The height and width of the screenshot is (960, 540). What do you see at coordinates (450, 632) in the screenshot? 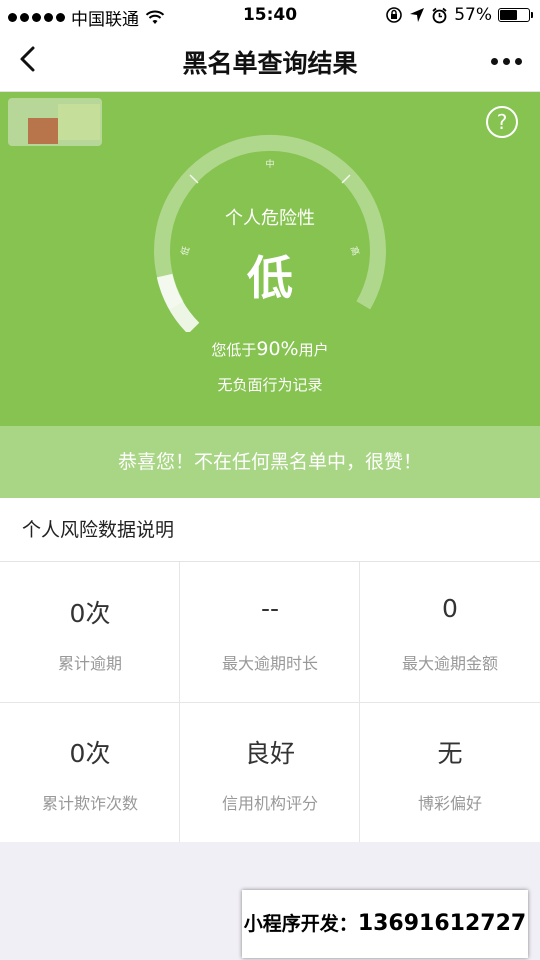
I see `detail-cell-max-overdue-amount: 0 最大逾期金额` at bounding box center [450, 632].